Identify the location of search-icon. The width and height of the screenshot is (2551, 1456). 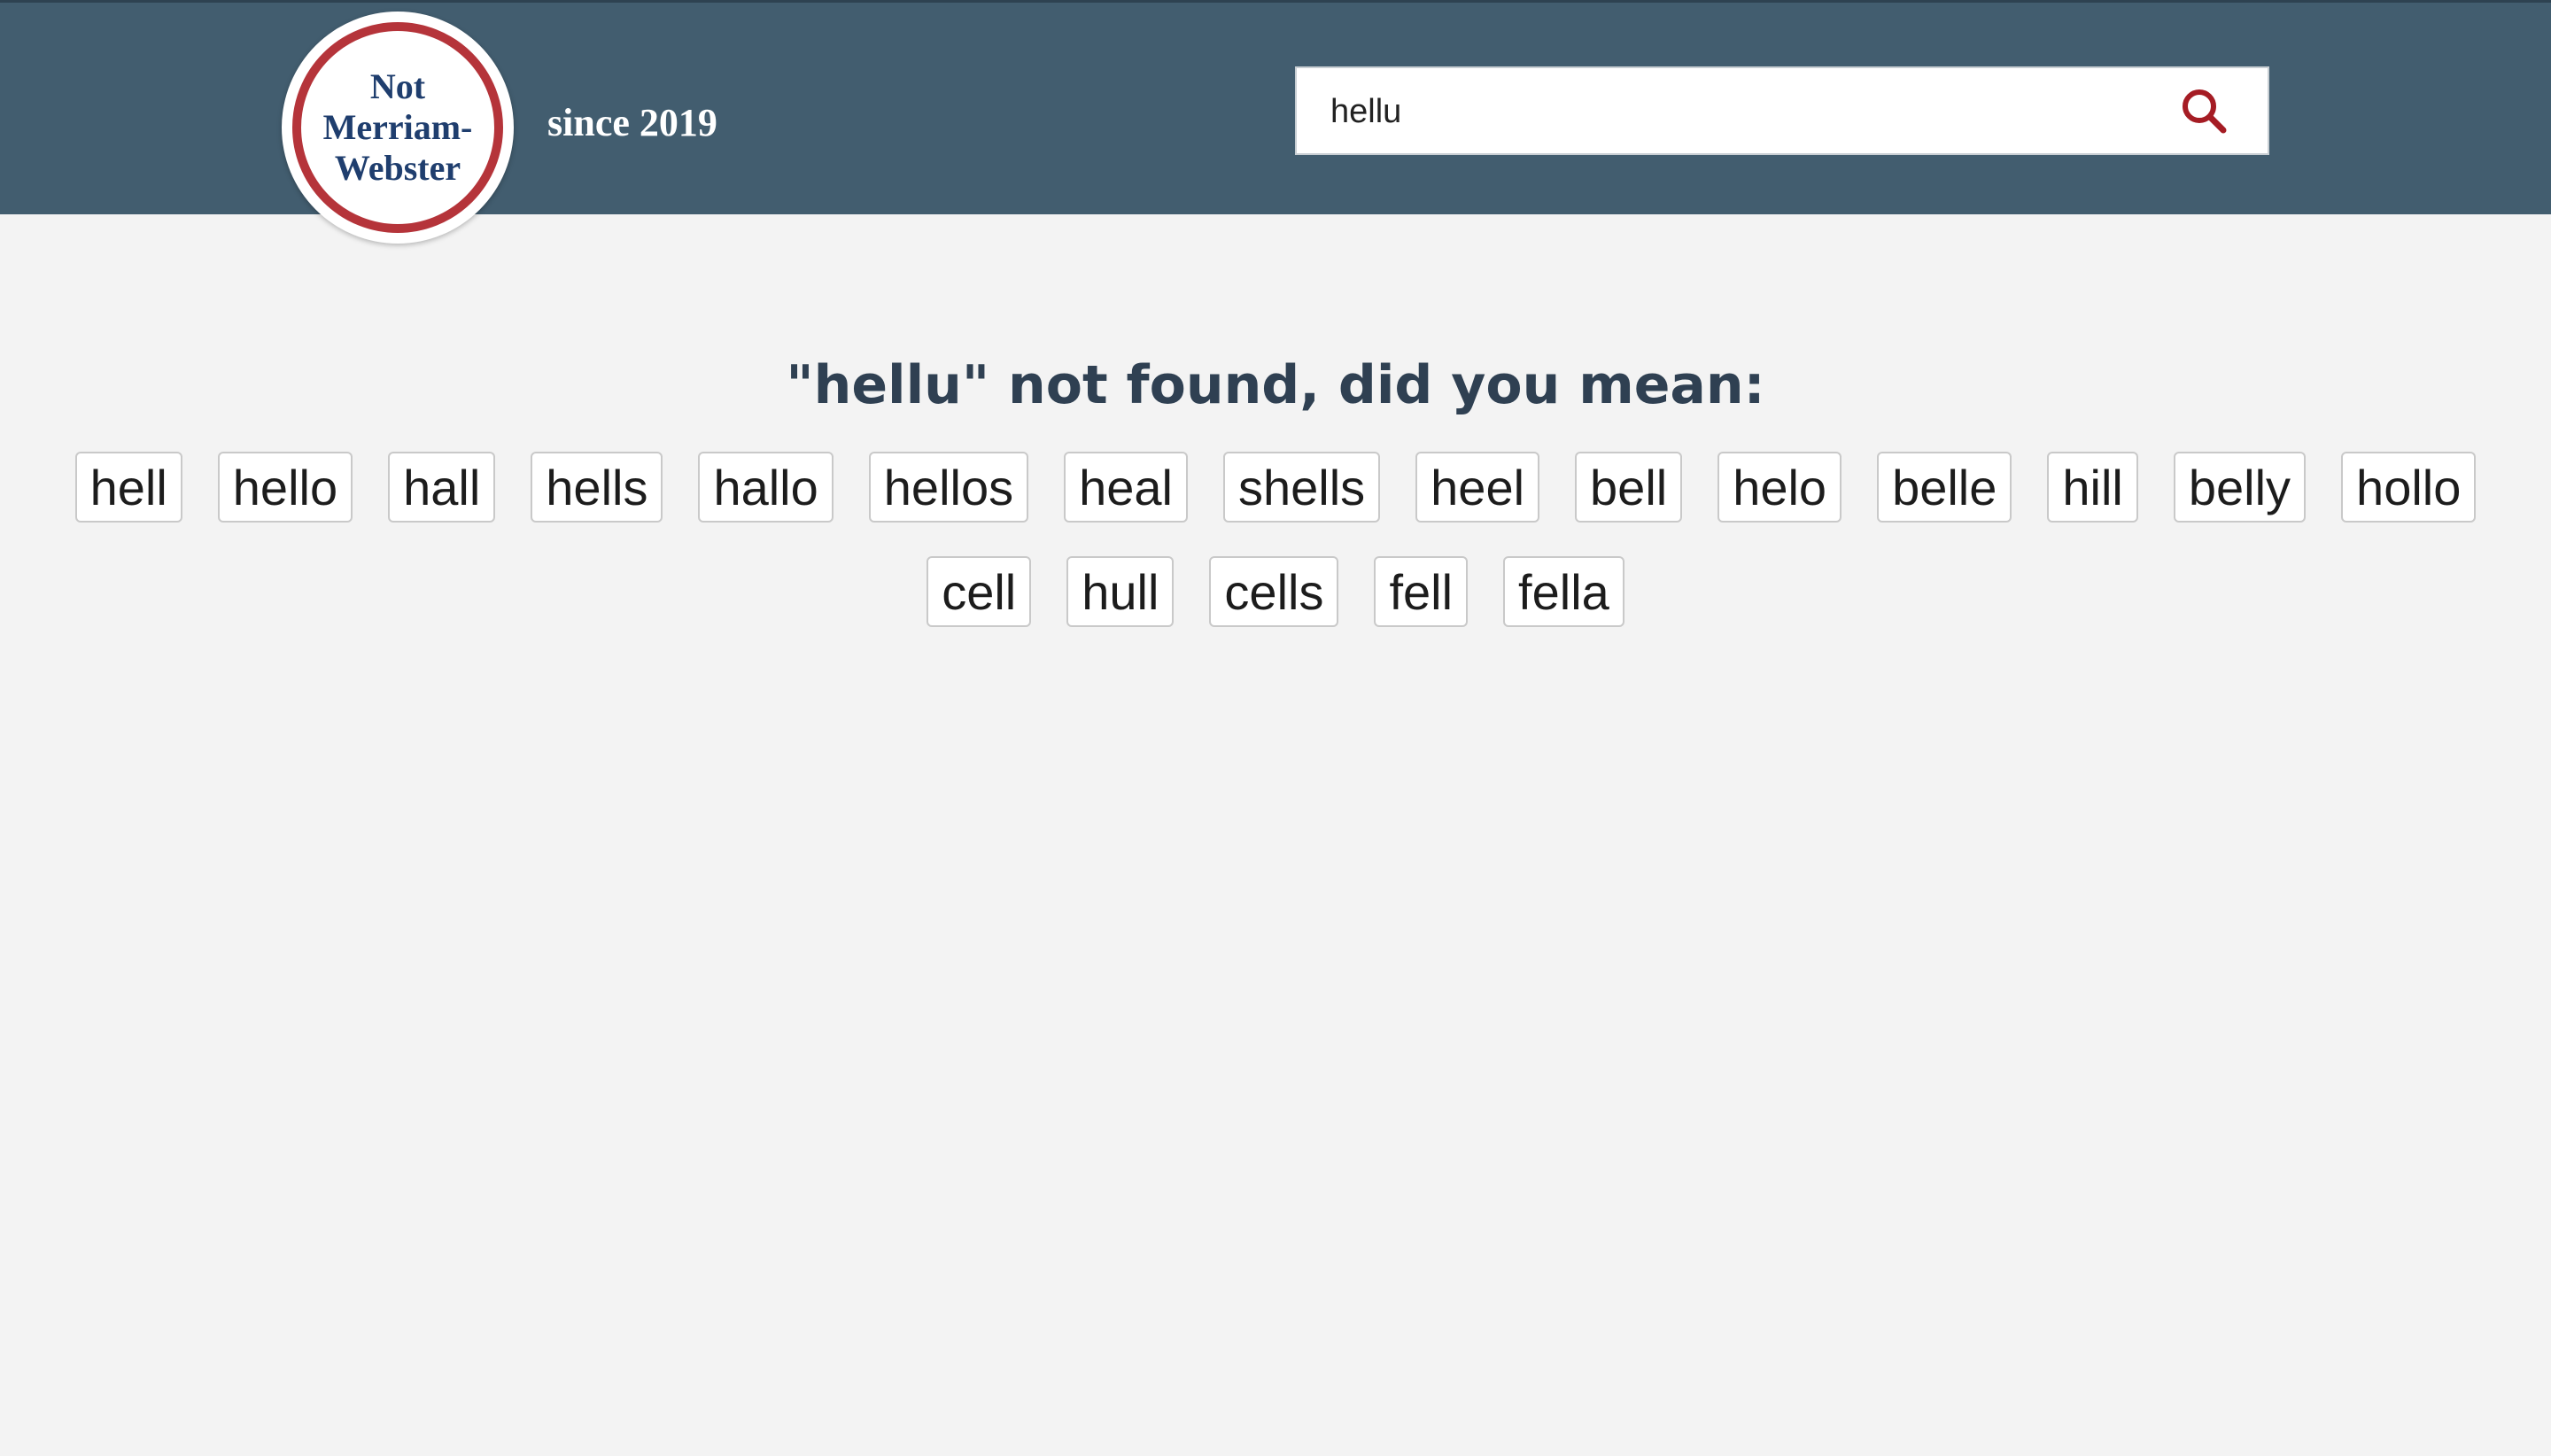
(2205, 111).